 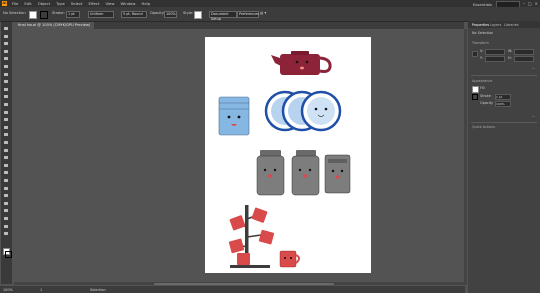 What do you see at coordinates (6, 112) in the screenshot?
I see `eraser-tool-icon` at bounding box center [6, 112].